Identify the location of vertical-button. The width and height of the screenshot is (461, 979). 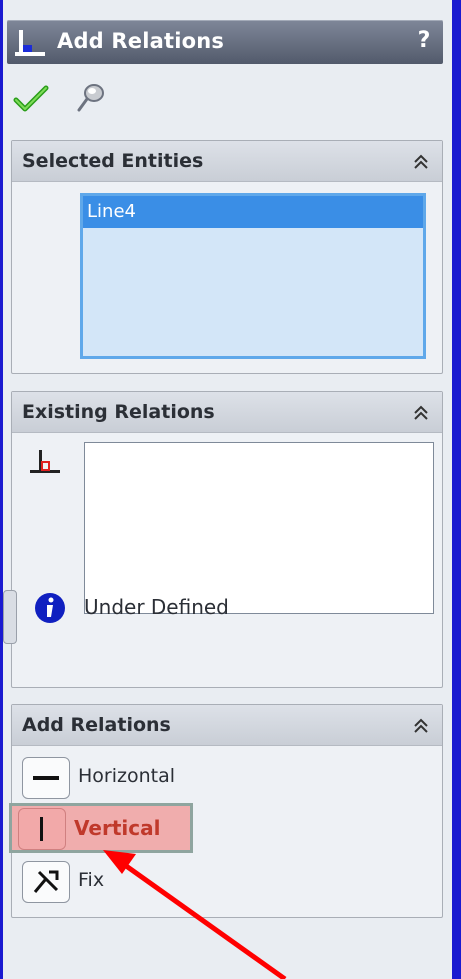
(42, 829).